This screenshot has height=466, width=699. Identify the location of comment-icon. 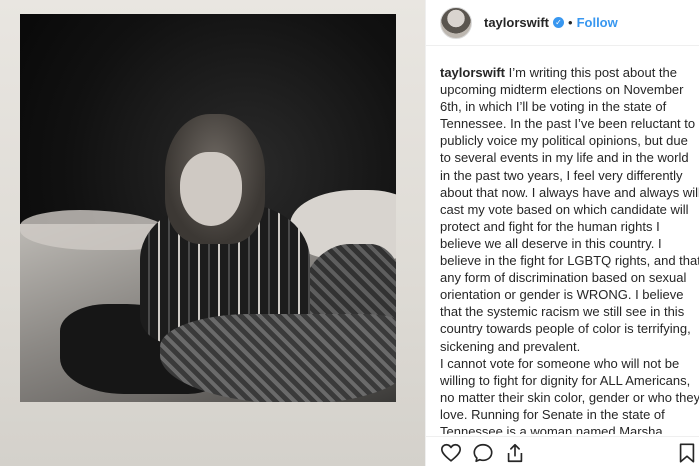
(483, 453).